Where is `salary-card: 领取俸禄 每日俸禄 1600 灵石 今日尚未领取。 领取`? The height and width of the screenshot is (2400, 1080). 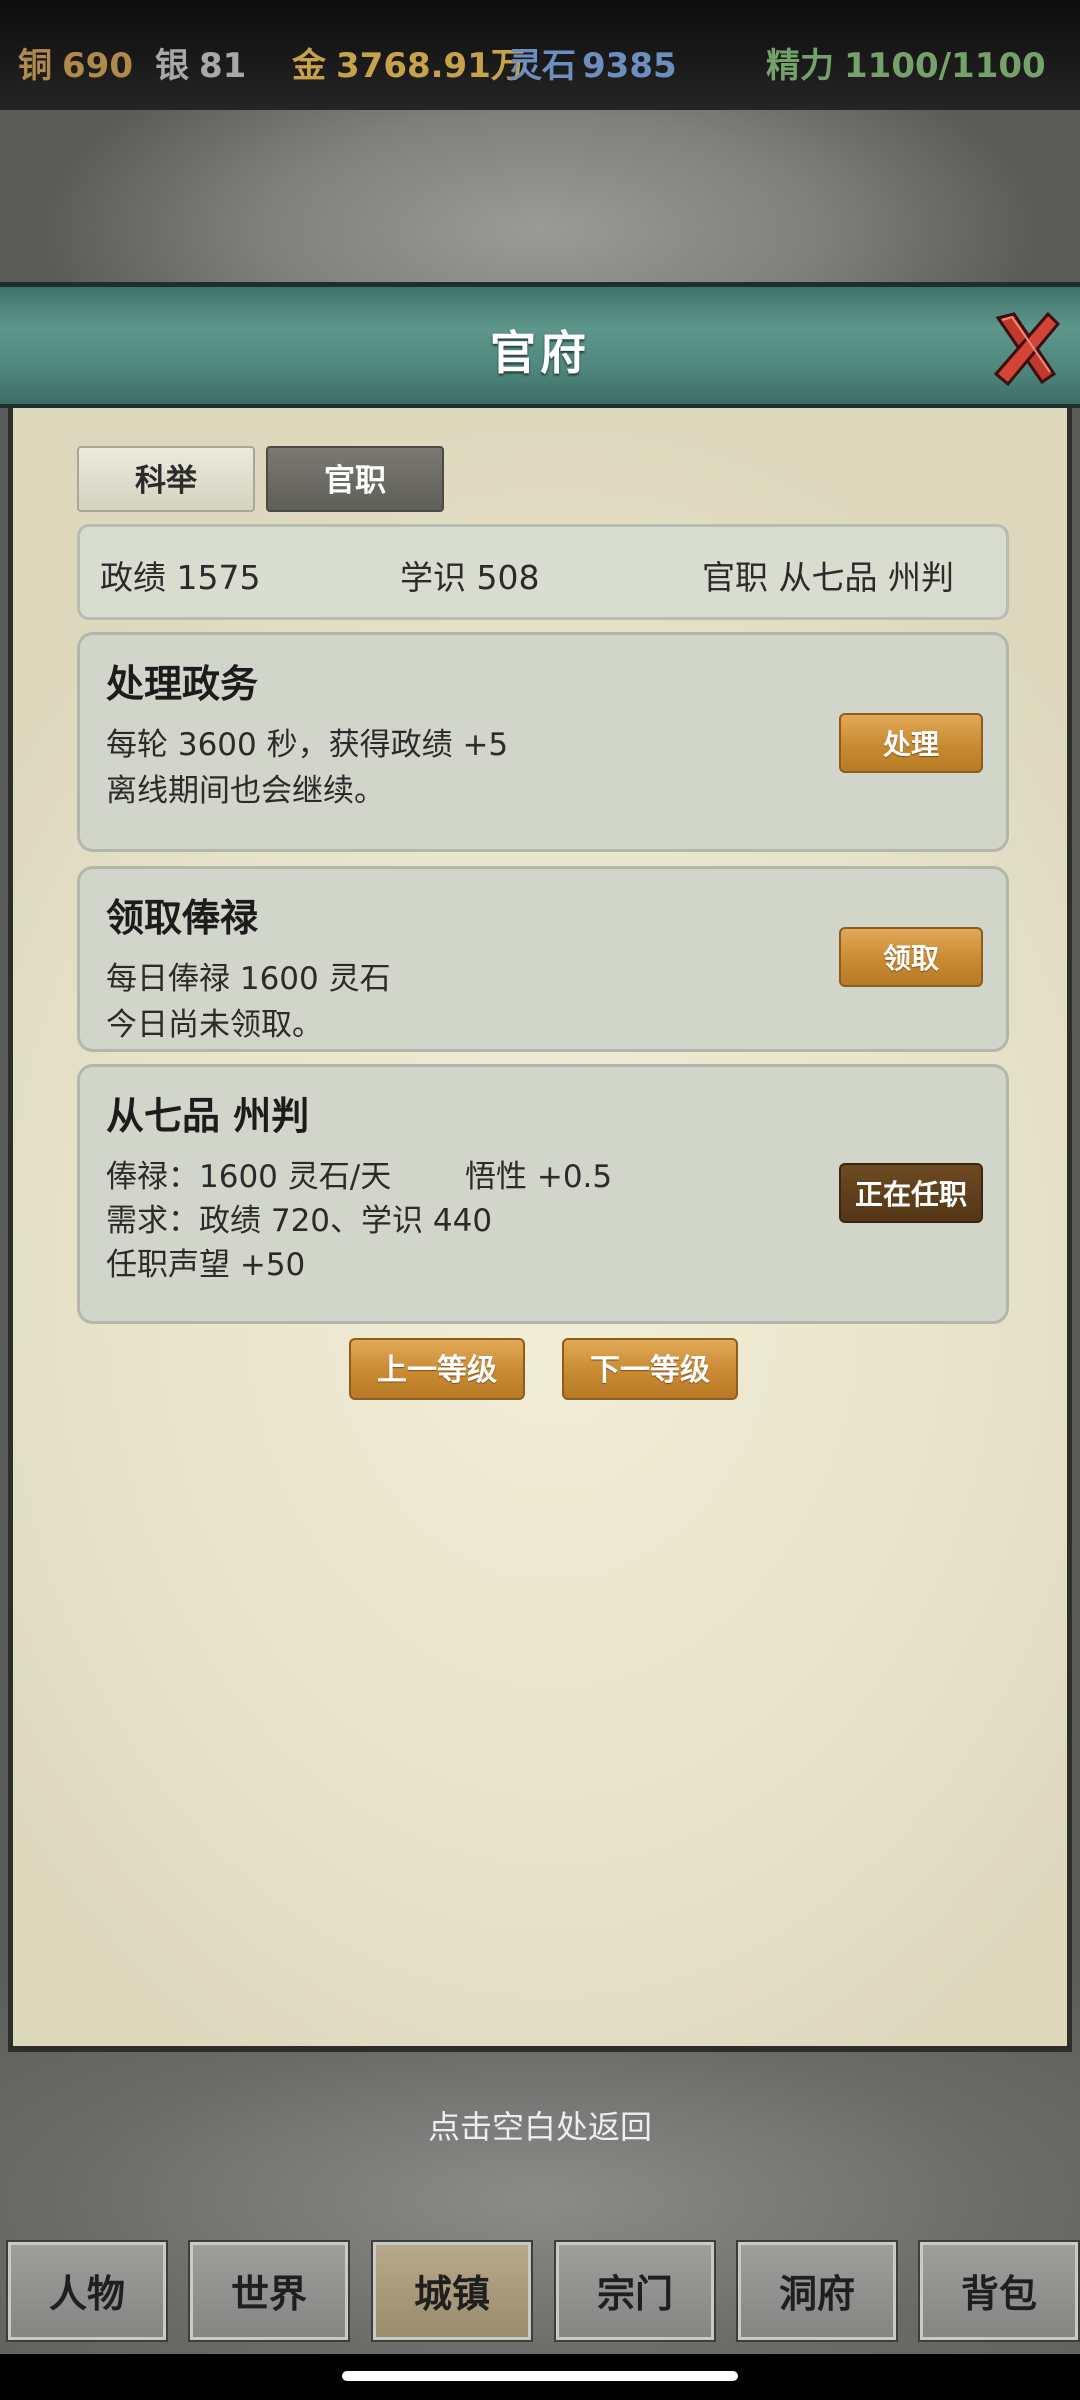 salary-card: 领取俸禄 每日俸禄 1600 灵石 今日尚未领取。 领取 is located at coordinates (543, 959).